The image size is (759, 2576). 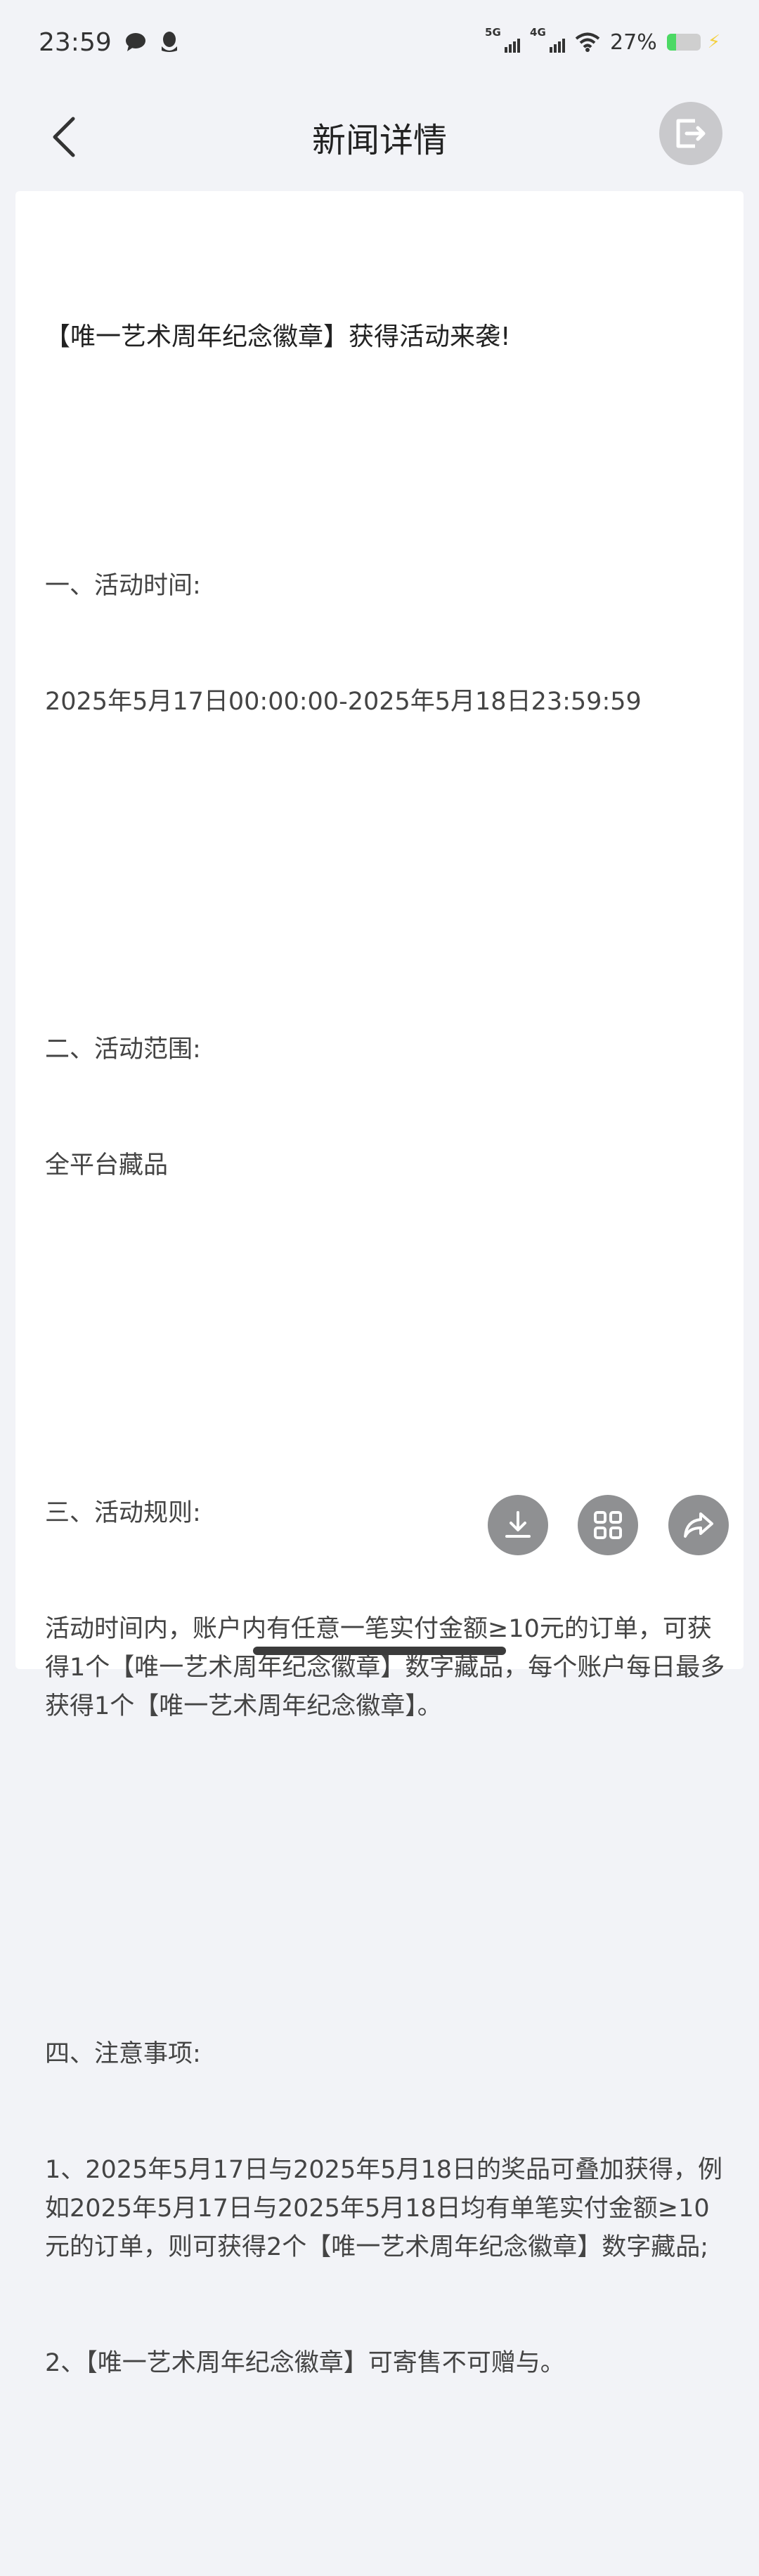 What do you see at coordinates (75, 42) in the screenshot?
I see `status-time: 23:59` at bounding box center [75, 42].